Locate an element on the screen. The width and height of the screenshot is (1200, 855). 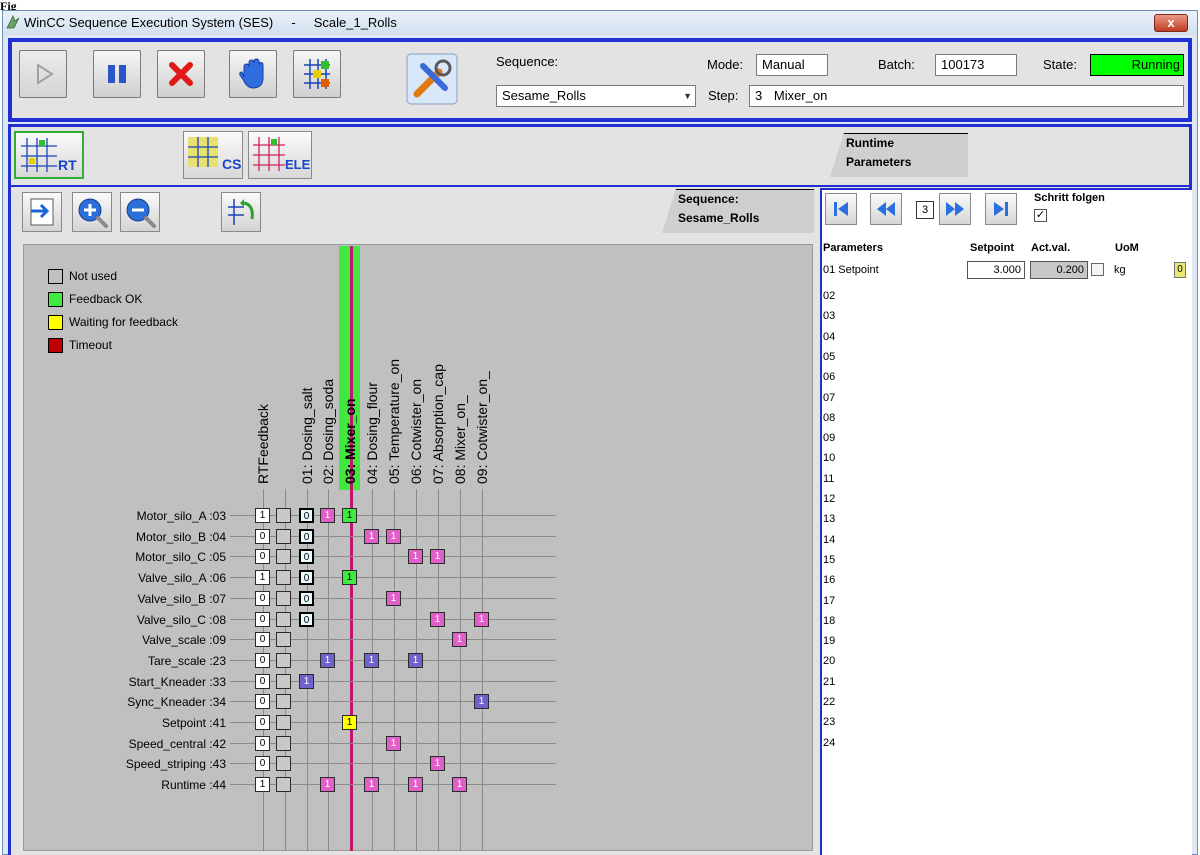
tab-runtime-parameters: Runtime Parameters is located at coordinates (899, 155).